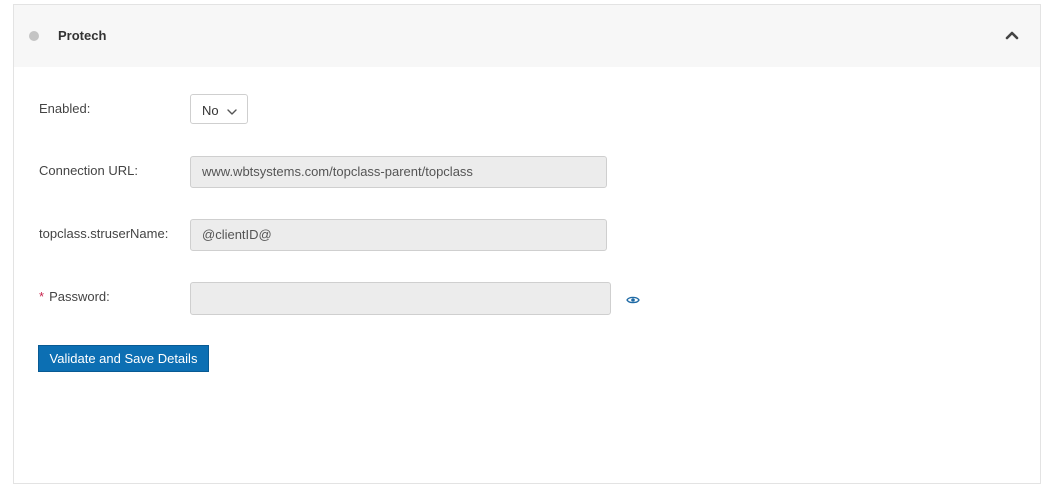 Image resolution: width=1054 pixels, height=484 pixels. I want to click on connection-url-label: Connection URL:, so click(88, 170).